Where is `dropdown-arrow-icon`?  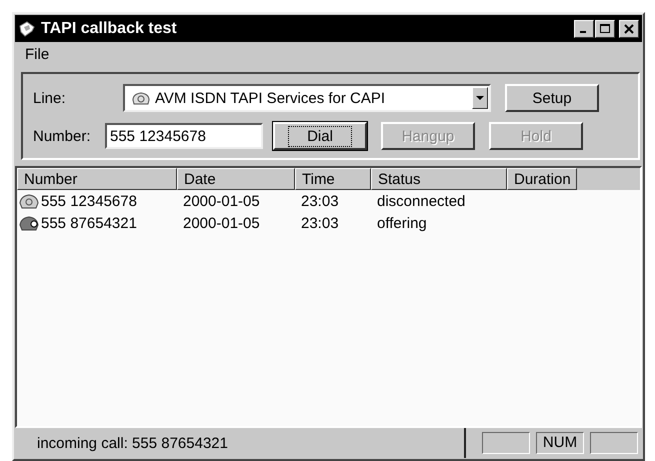 dropdown-arrow-icon is located at coordinates (480, 98).